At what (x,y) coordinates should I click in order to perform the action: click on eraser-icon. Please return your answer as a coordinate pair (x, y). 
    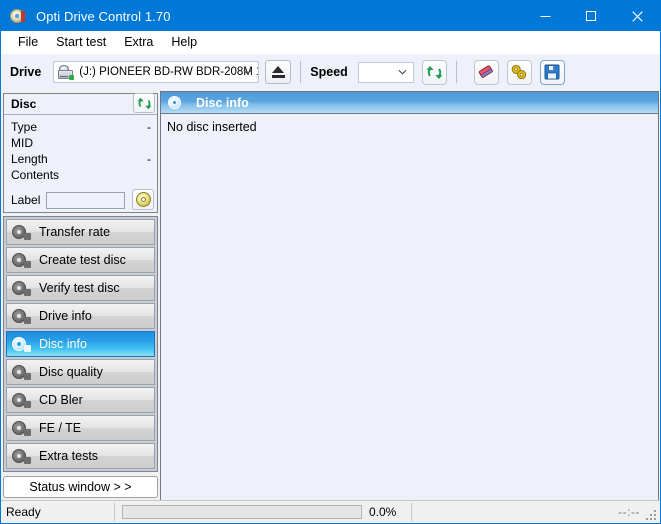
    Looking at the image, I should click on (486, 72).